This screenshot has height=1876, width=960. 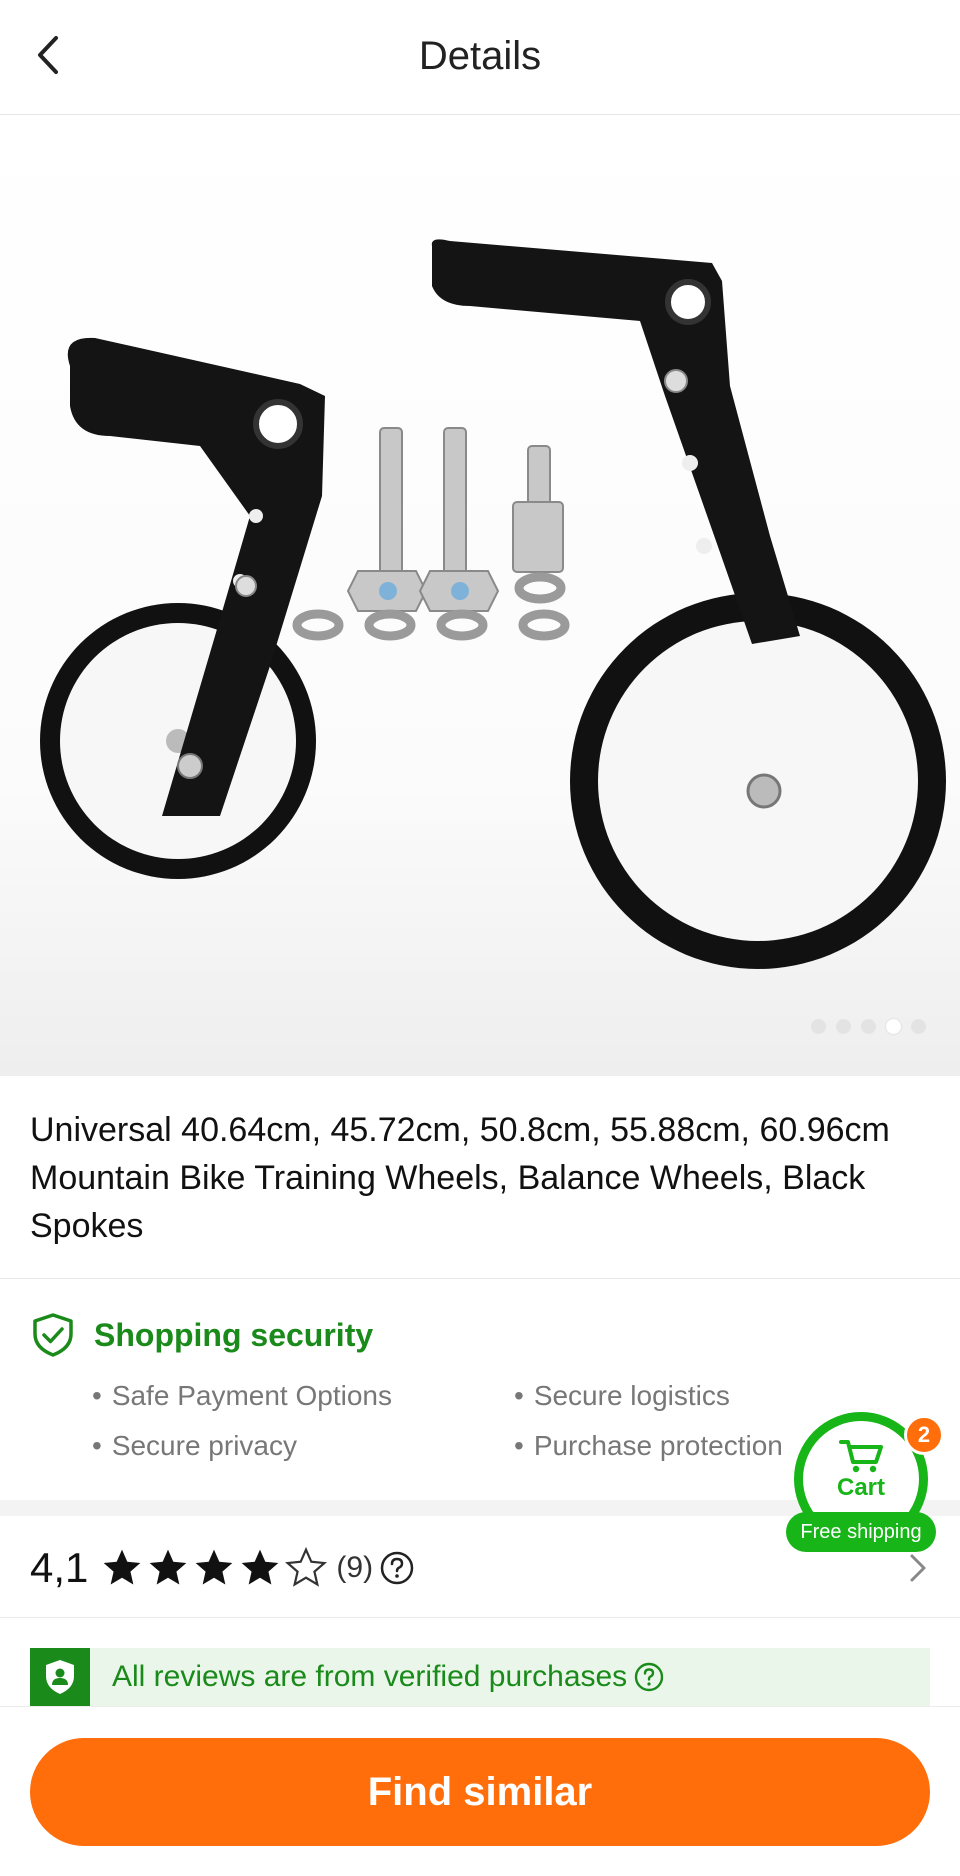 I want to click on security-item-label: Secure privacy, so click(x=204, y=1445).